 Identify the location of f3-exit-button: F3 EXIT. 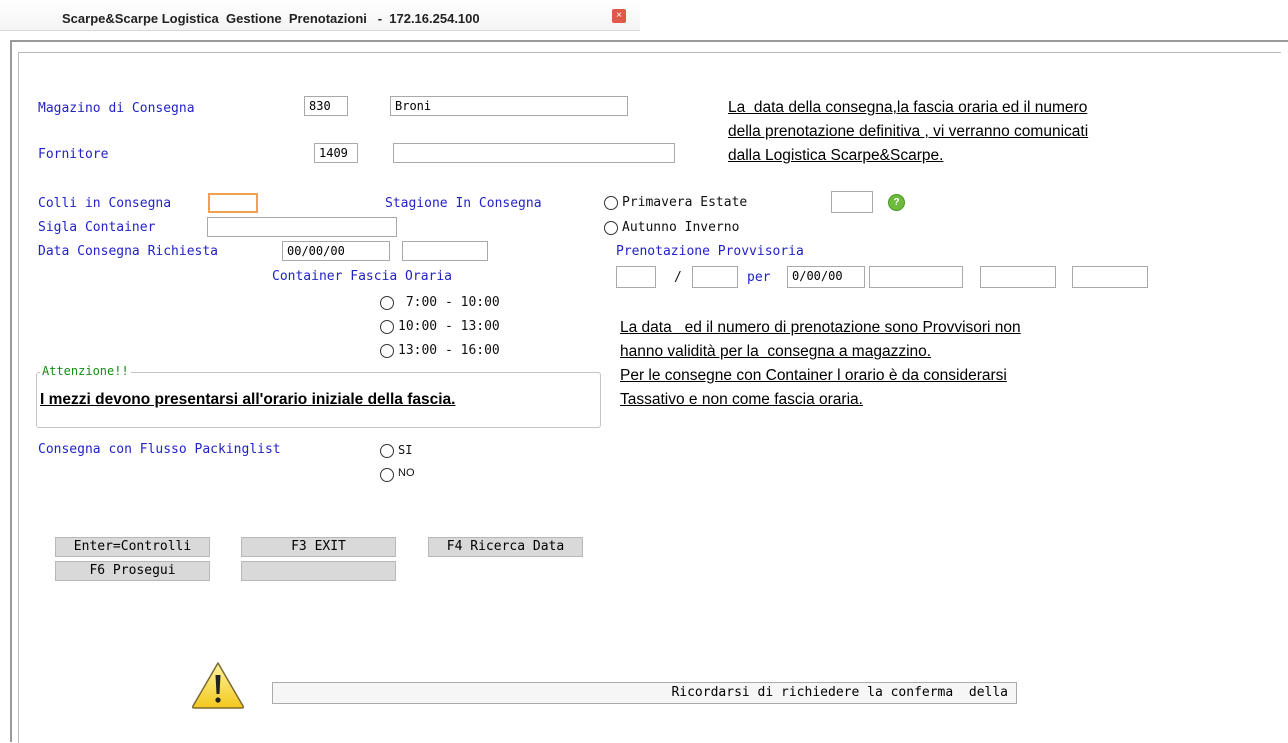
(318, 547).